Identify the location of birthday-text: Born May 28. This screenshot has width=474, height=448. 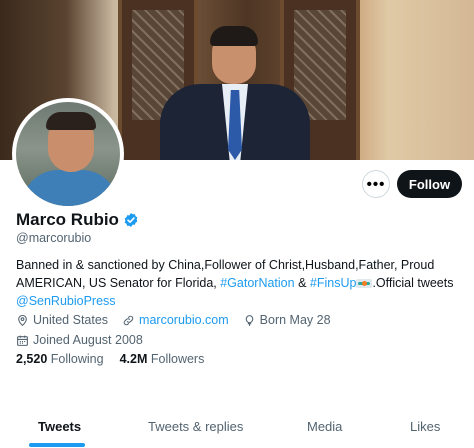
(295, 320).